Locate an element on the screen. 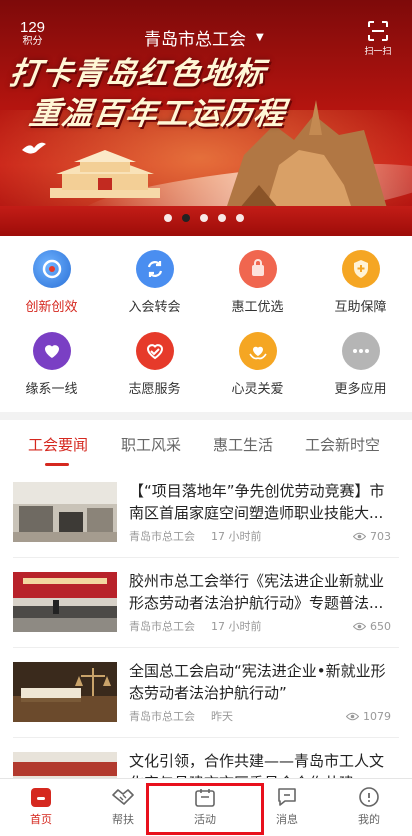  points-display: 129 积分 is located at coordinates (32, 34).